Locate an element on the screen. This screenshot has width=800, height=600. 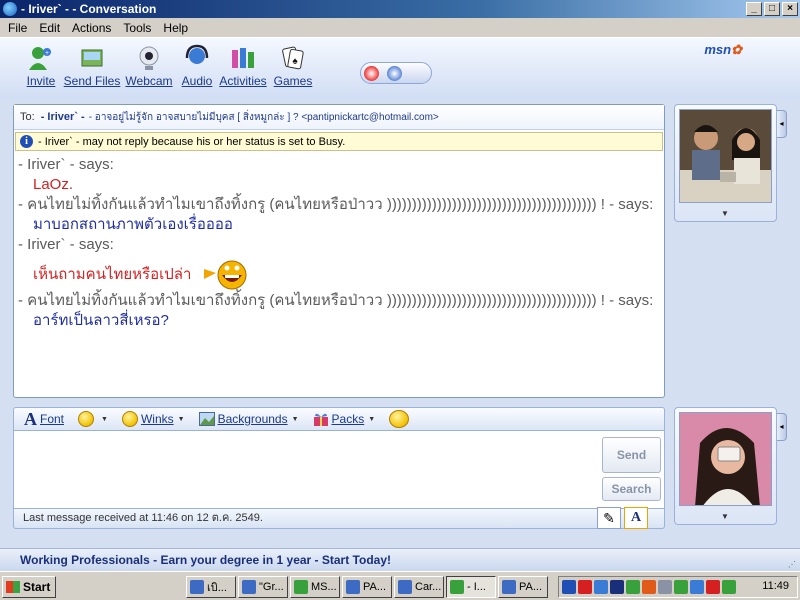
start-button: Start is located at coordinates (29, 587).